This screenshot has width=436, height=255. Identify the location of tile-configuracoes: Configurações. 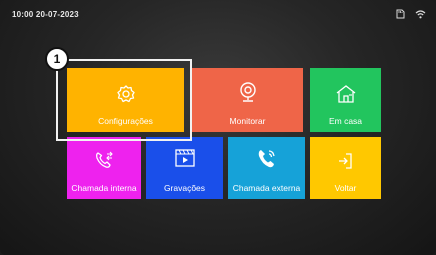
(125, 100).